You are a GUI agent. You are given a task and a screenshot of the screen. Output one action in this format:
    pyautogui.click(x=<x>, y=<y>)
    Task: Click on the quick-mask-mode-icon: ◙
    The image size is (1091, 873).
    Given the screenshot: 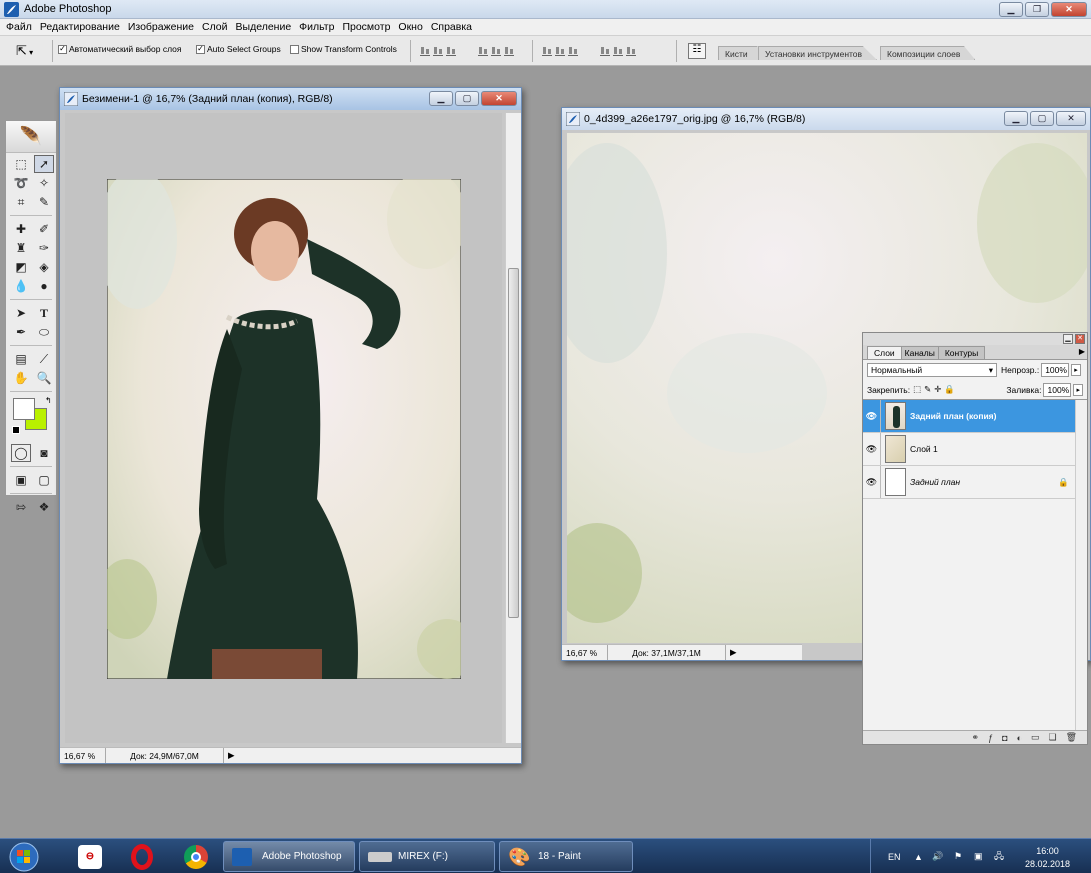 What is the action you would take?
    pyautogui.click(x=44, y=453)
    